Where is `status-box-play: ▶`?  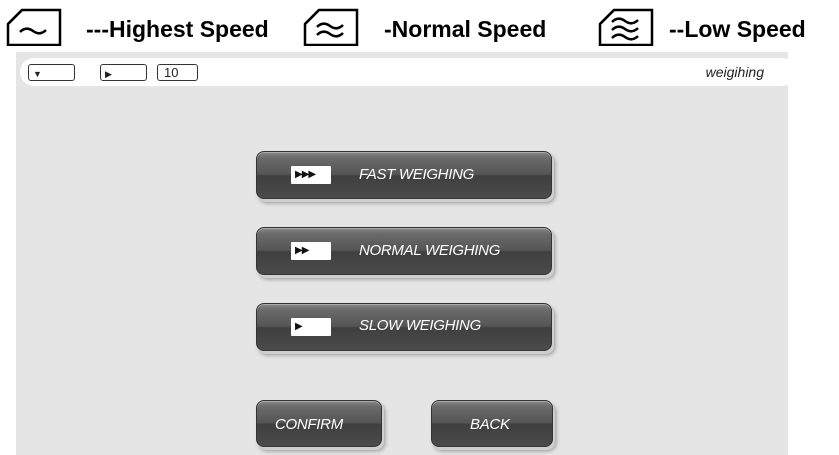
status-box-play: ▶ is located at coordinates (123, 72).